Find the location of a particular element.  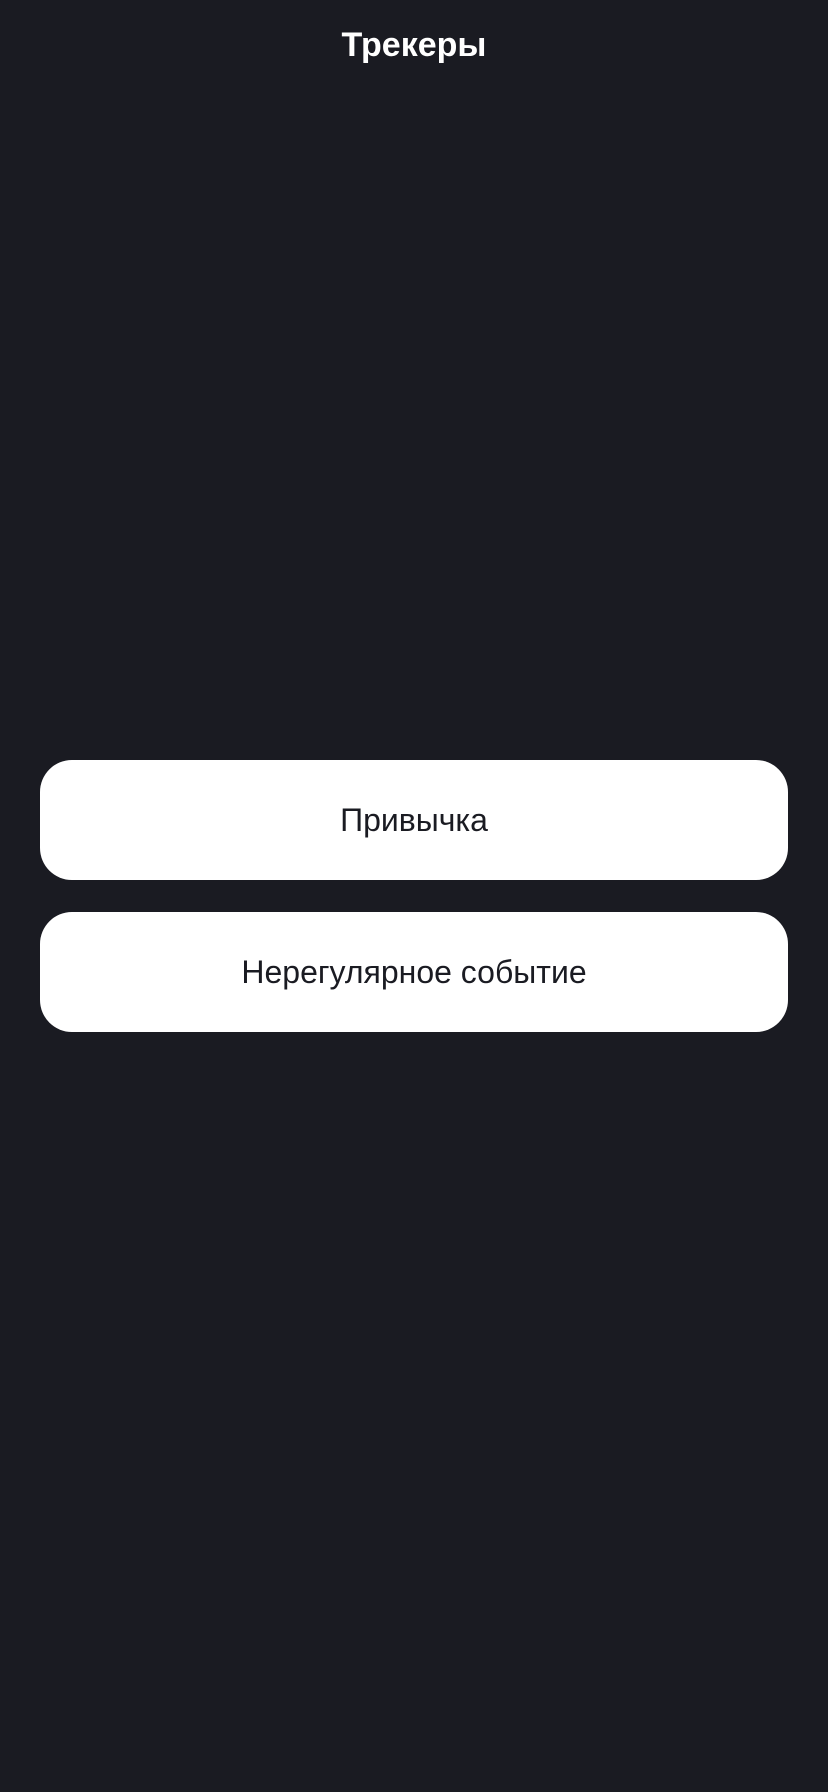

habit-button-label: Привычка is located at coordinates (414, 819).